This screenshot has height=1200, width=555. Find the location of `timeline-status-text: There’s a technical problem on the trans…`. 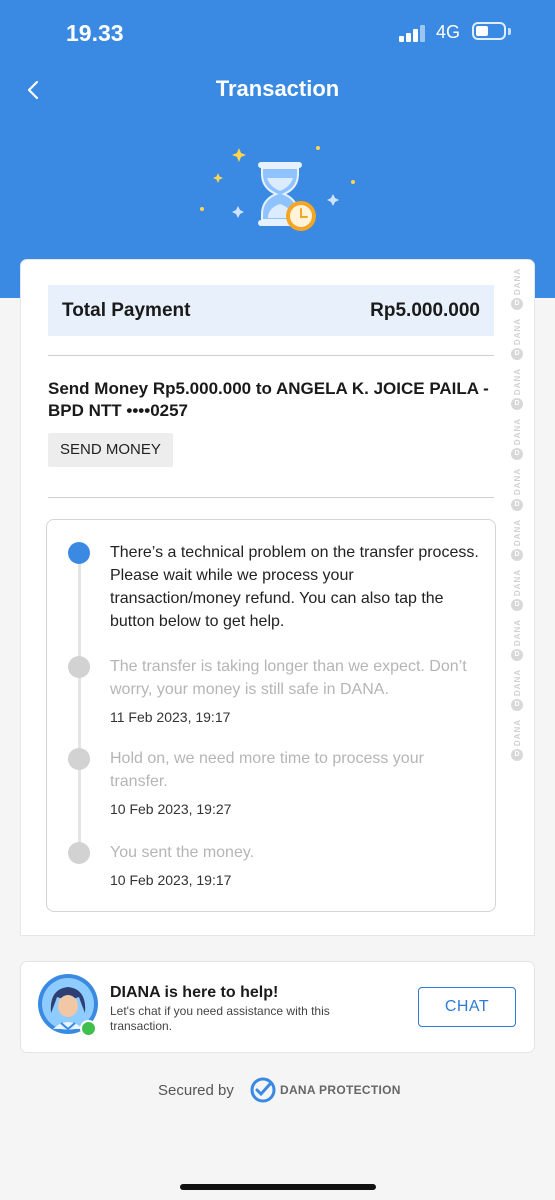

timeline-status-text: There’s a technical problem on the trans… is located at coordinates (294, 587).